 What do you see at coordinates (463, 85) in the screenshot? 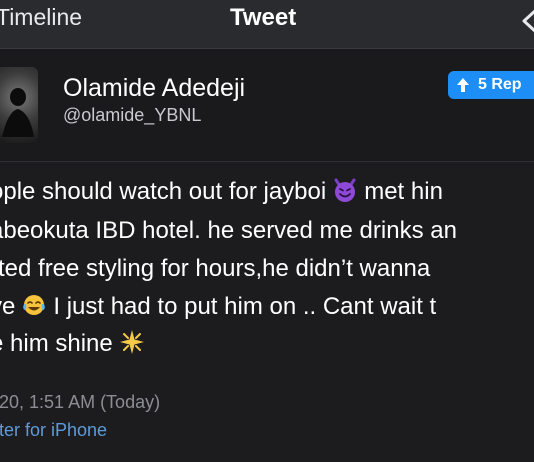
I see `arrow-up-icon` at bounding box center [463, 85].